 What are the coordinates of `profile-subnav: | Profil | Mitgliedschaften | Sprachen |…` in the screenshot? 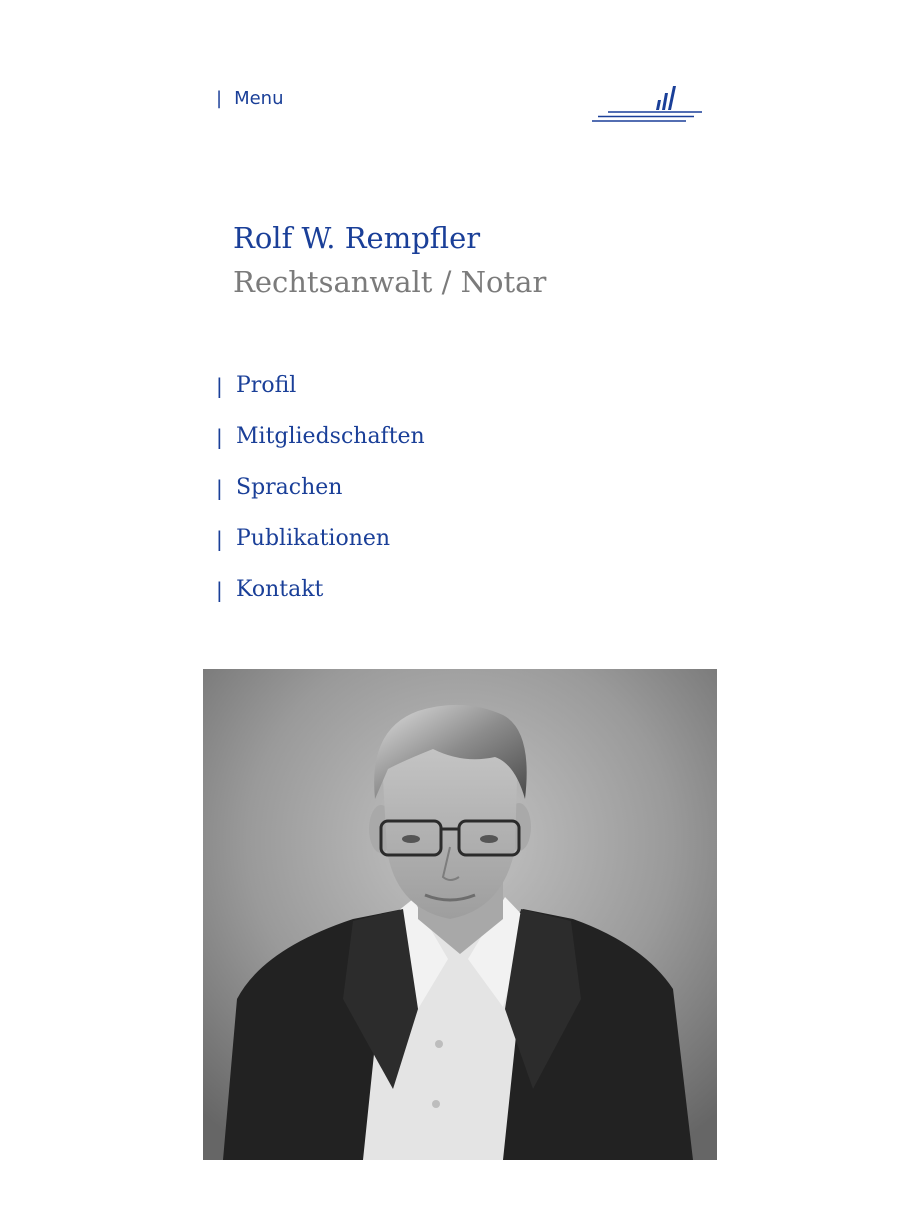 It's located at (320, 487).